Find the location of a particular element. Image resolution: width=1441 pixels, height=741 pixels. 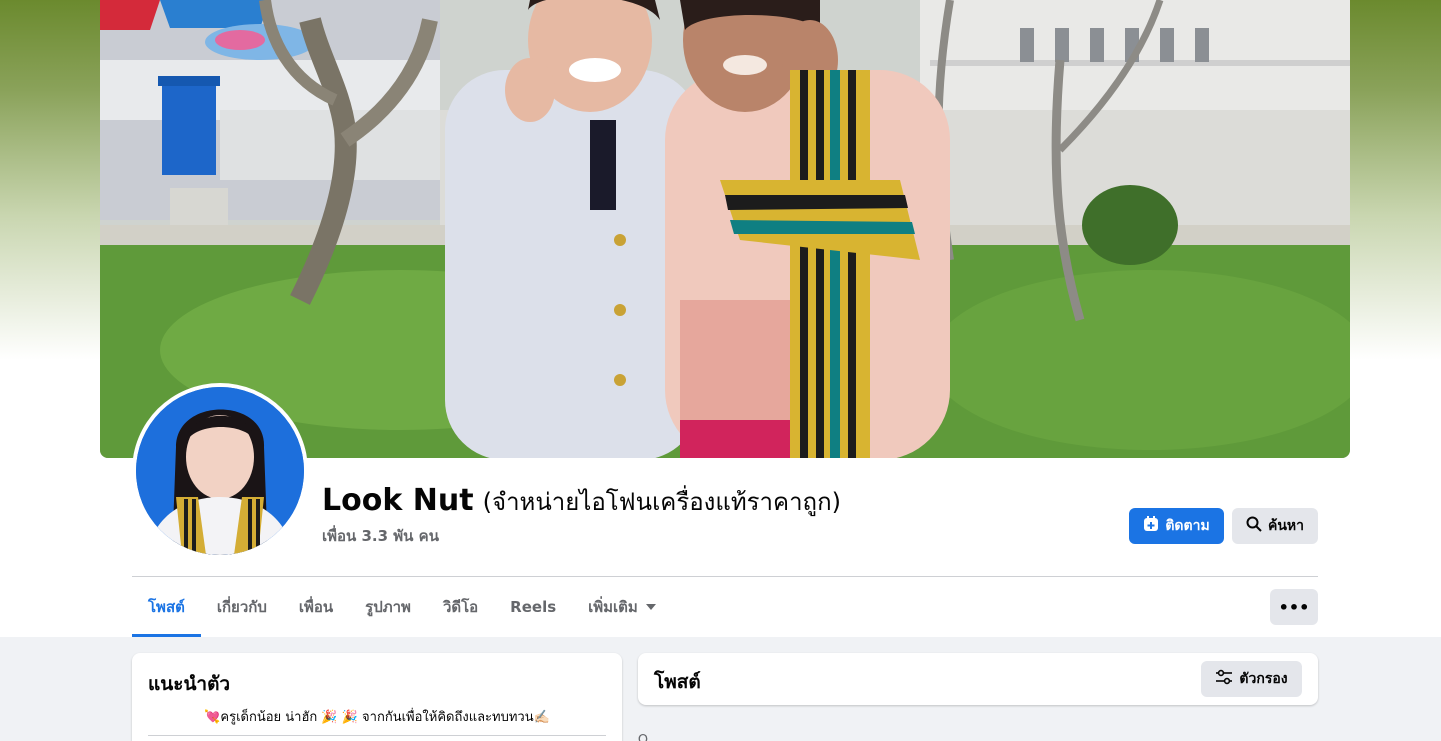

intro-divider is located at coordinates (377, 735).